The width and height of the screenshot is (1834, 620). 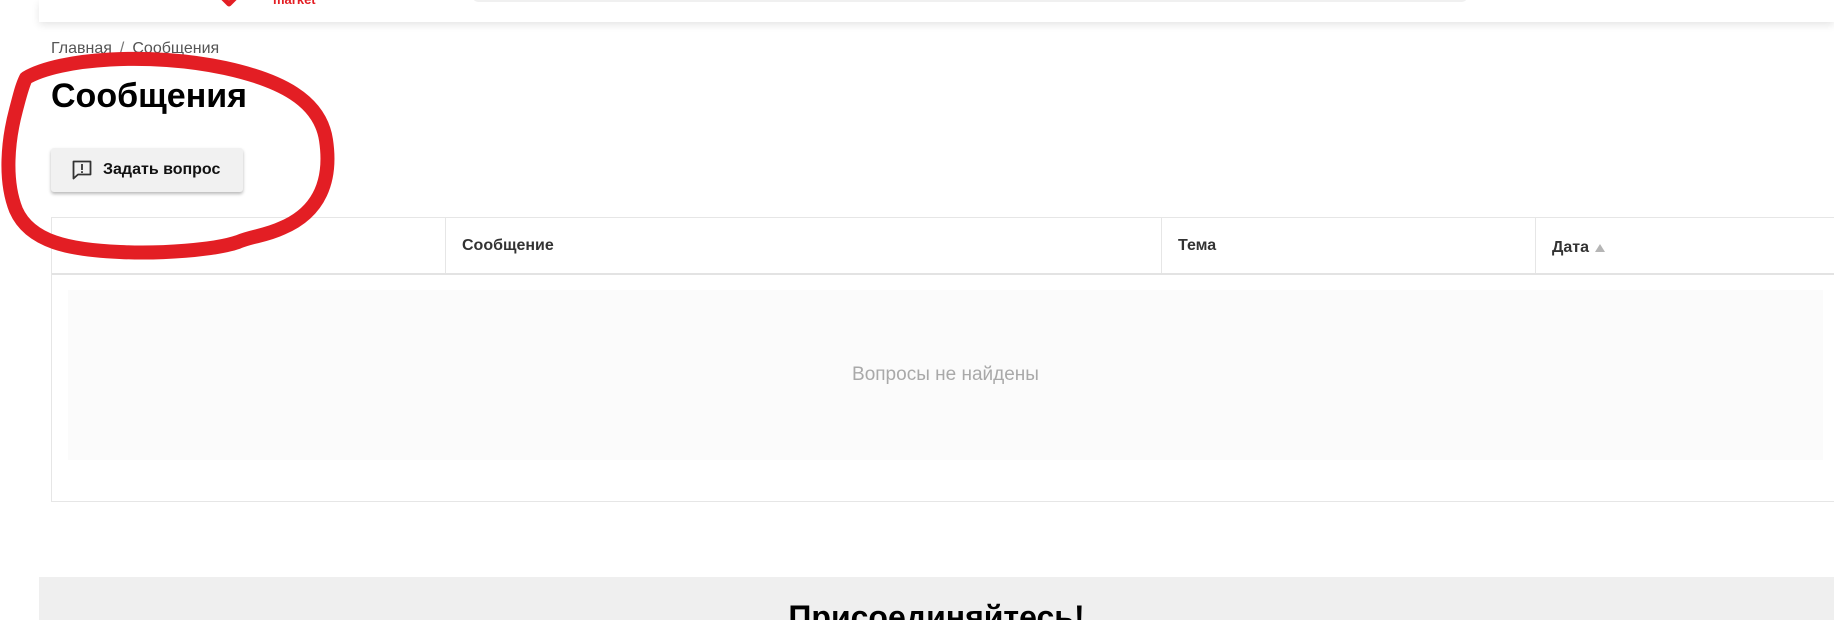 I want to click on column-header-topic-label: Тема, so click(x=1197, y=245).